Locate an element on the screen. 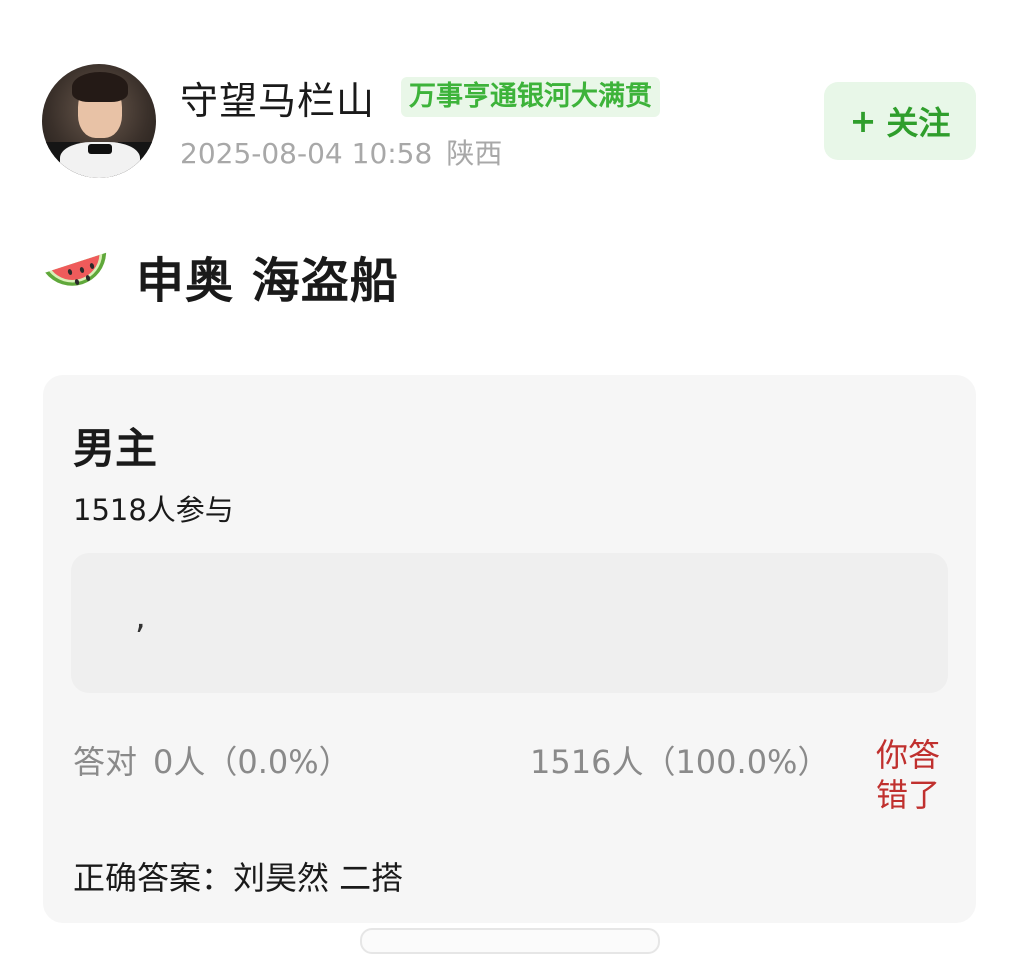  follow-button: + 关注 is located at coordinates (900, 121).